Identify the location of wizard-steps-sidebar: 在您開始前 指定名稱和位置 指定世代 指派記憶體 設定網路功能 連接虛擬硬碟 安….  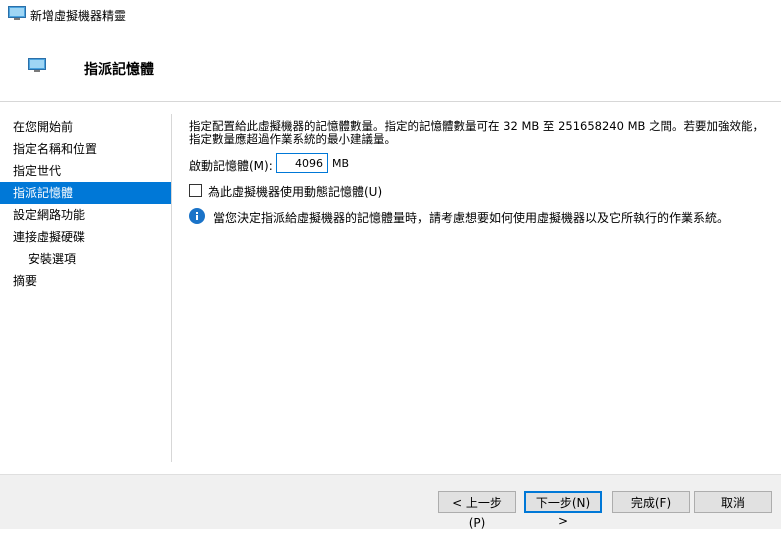
(85, 204).